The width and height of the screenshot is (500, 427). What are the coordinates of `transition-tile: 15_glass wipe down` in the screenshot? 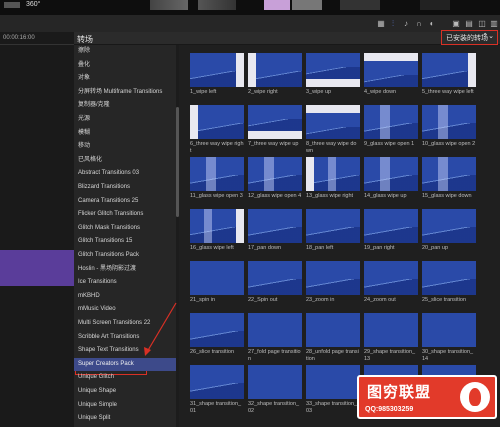 It's located at (449, 178).